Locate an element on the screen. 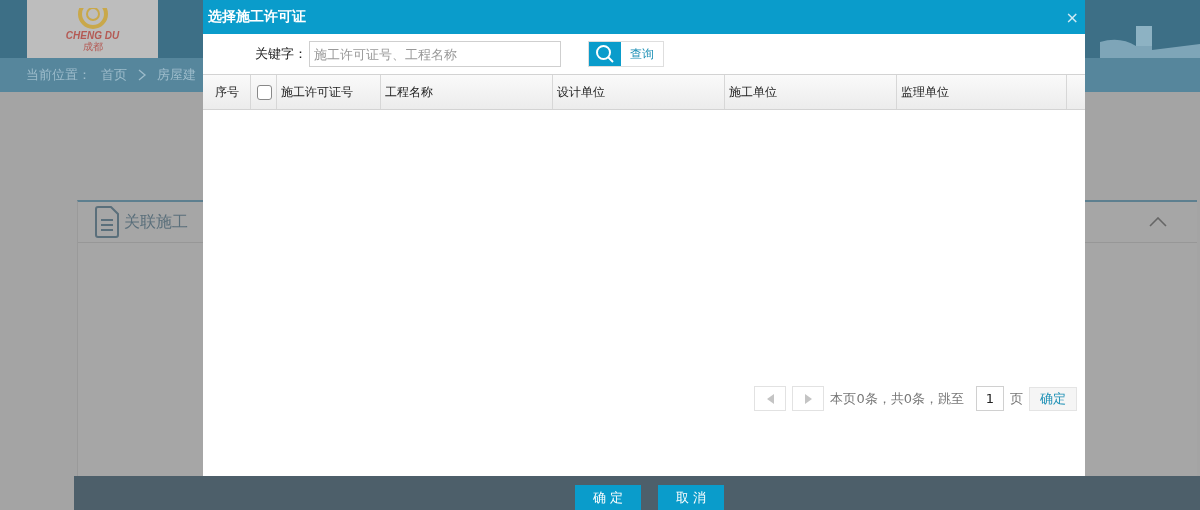  panel-title: 关联施工 is located at coordinates (156, 222).